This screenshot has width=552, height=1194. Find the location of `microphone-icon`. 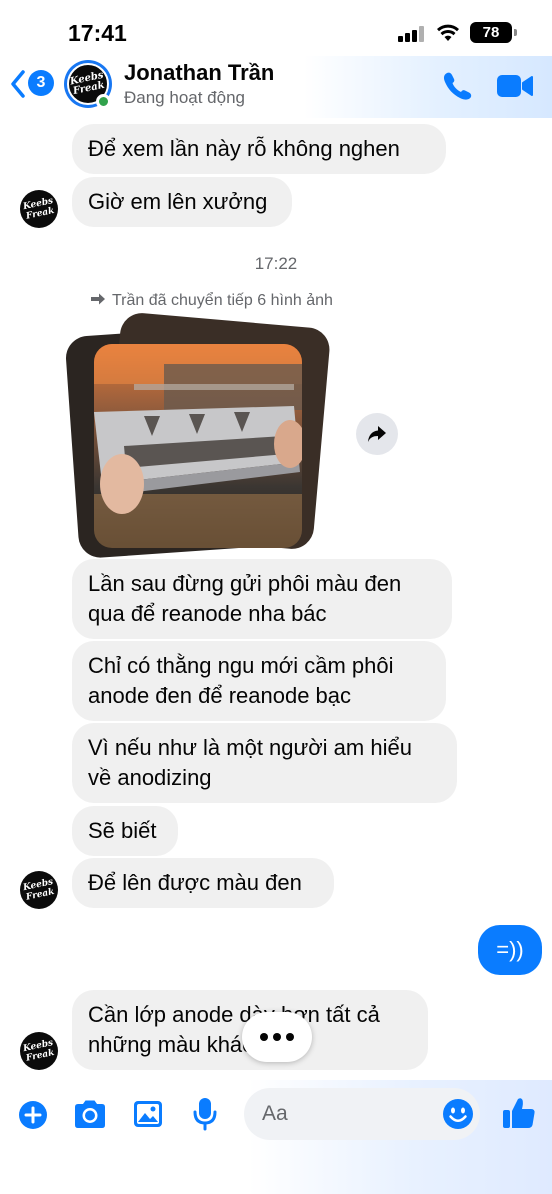

microphone-icon is located at coordinates (205, 1114).